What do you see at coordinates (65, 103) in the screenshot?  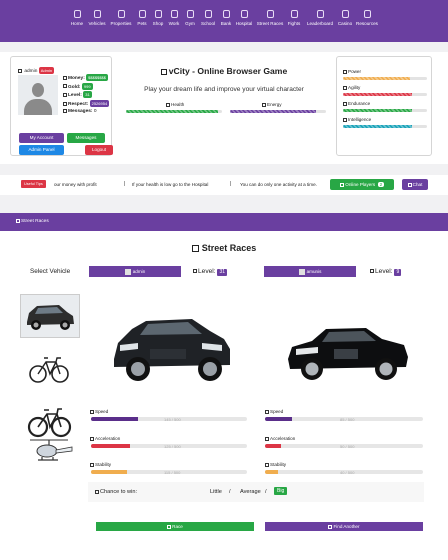 I see `respect-icon` at bounding box center [65, 103].